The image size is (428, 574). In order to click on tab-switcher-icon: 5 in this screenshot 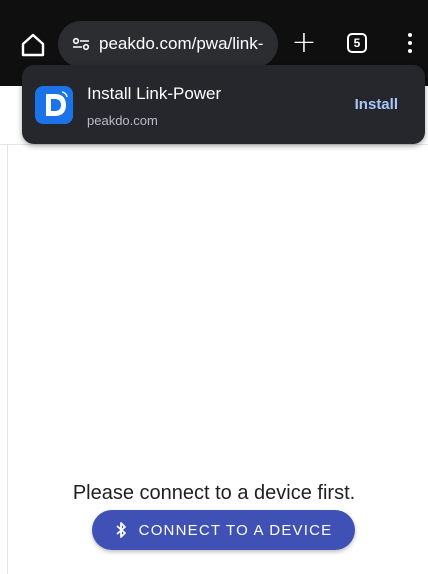, I will do `click(357, 43)`.